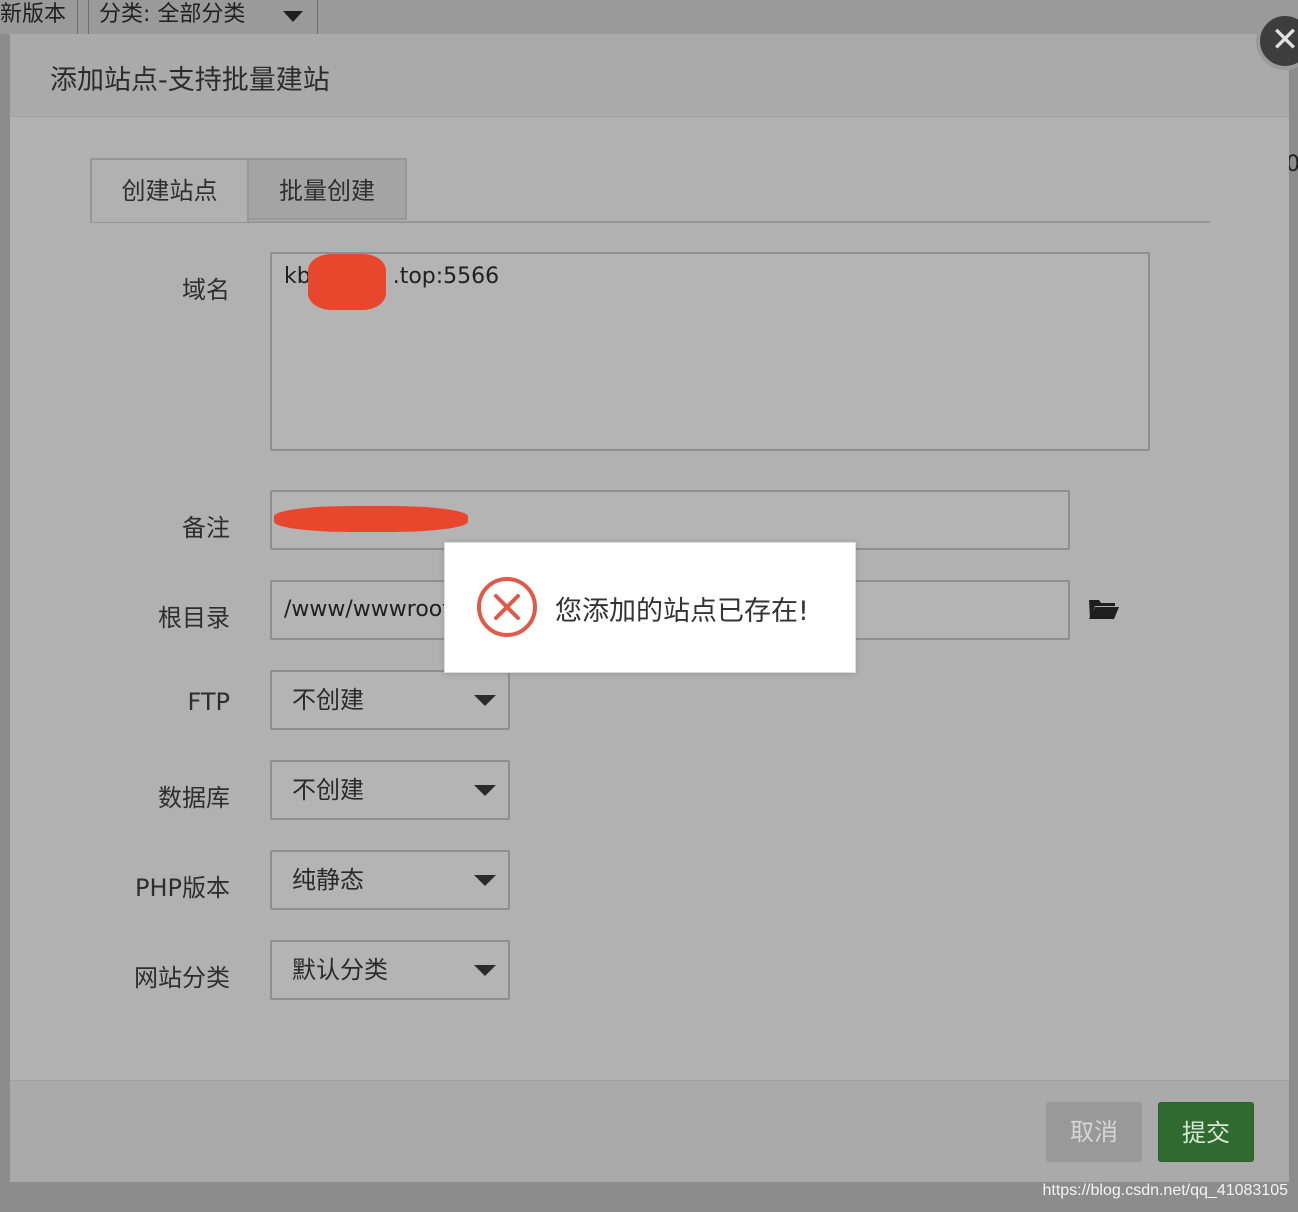 Image resolution: width=1298 pixels, height=1212 pixels. I want to click on background-category-dropdown: 分类: 全部分类, so click(203, 17).